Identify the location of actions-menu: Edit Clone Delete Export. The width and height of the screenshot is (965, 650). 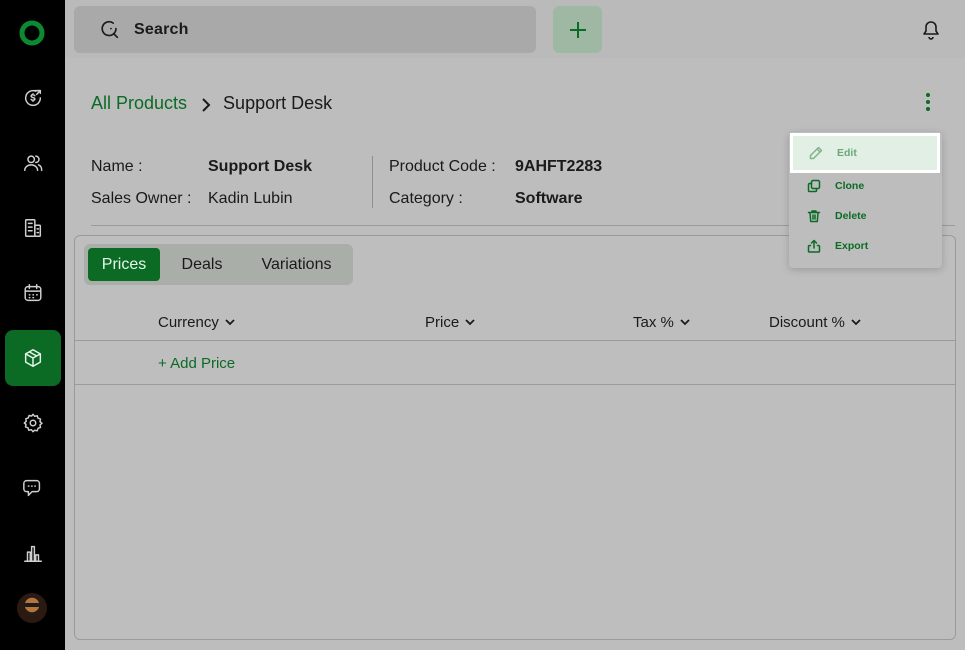
(865, 200).